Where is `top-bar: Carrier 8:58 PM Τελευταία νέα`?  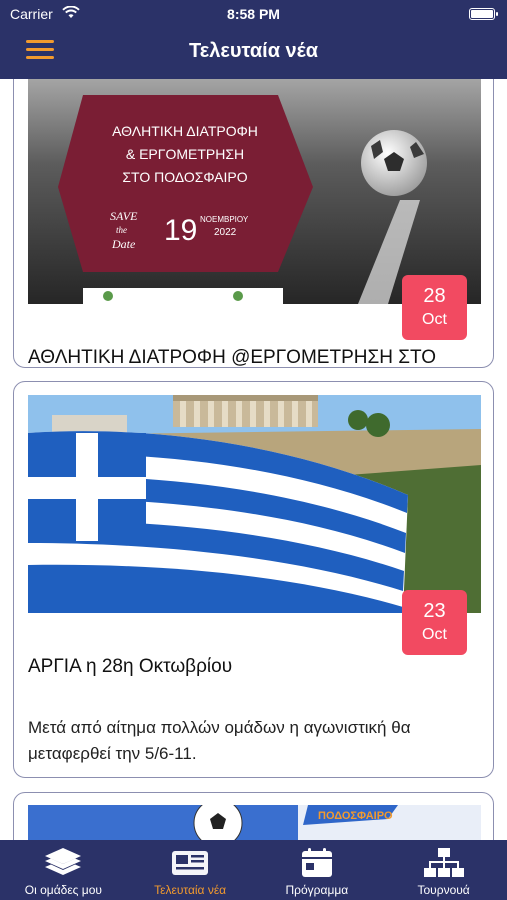 top-bar: Carrier 8:58 PM Τελευταία νέα is located at coordinates (253, 39).